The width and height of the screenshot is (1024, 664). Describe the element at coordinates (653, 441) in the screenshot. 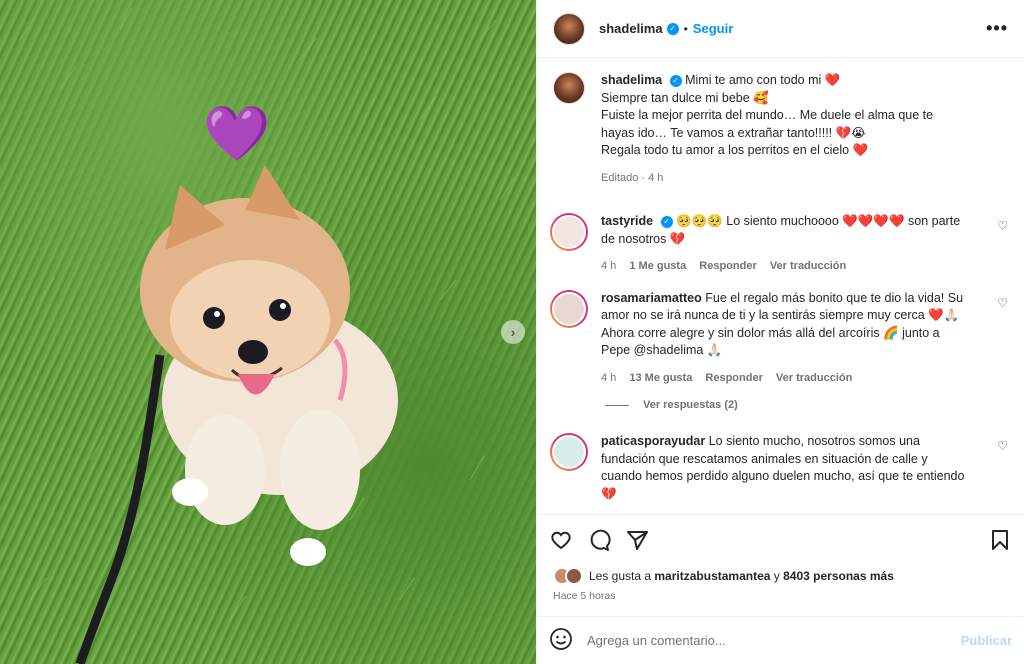

I see `comment-username: paticasporayudar` at that location.